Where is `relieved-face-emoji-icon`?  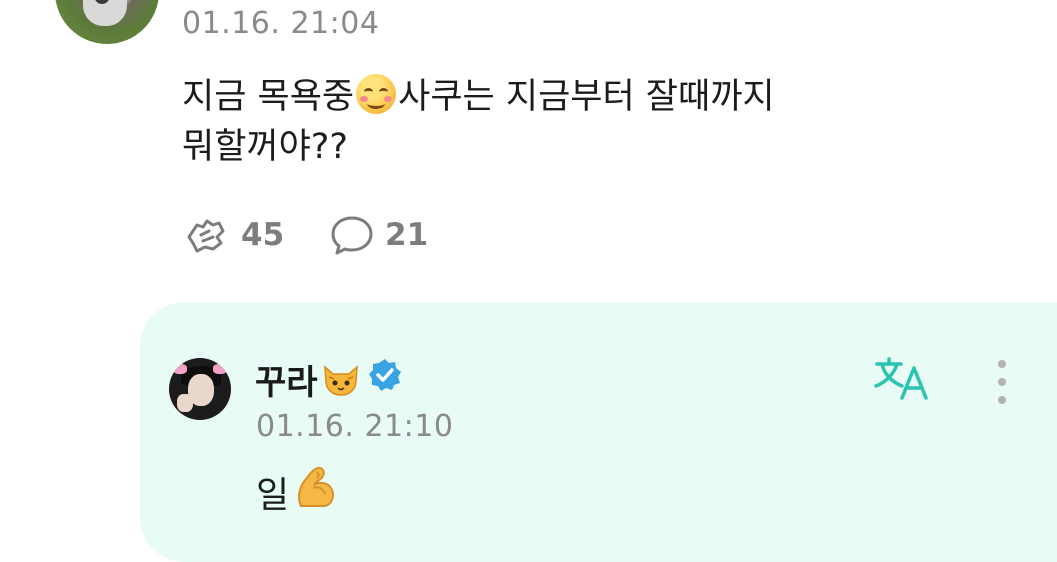
relieved-face-emoji-icon is located at coordinates (376, 94).